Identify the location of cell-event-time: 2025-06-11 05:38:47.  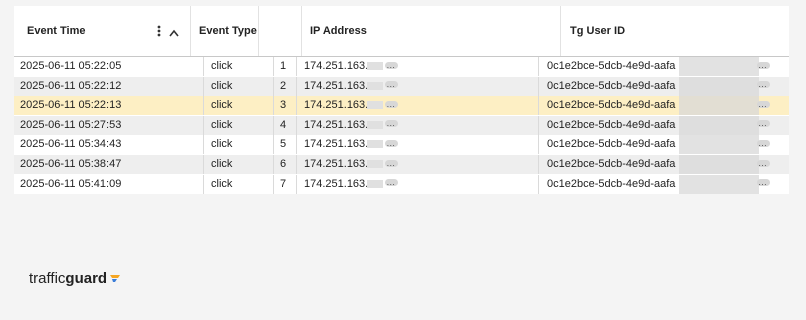
(71, 164).